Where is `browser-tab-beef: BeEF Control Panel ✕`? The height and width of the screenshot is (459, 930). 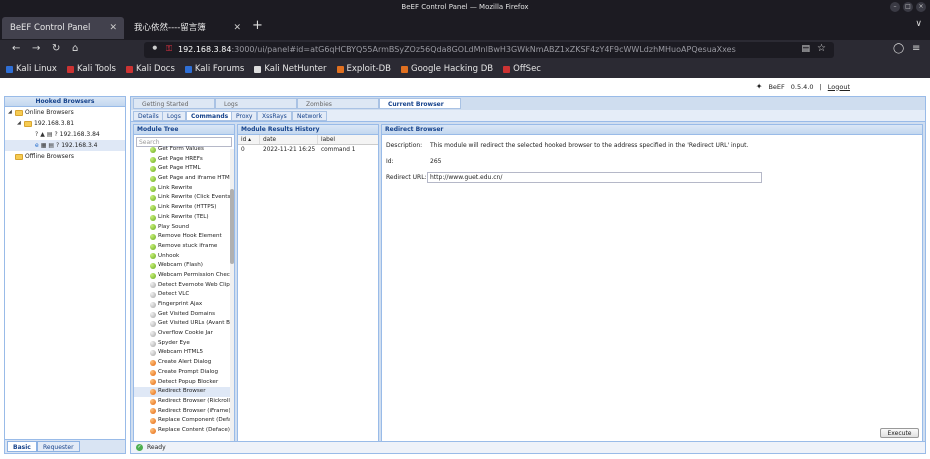
browser-tab-beef: BeEF Control Panel ✕ is located at coordinates (63, 28).